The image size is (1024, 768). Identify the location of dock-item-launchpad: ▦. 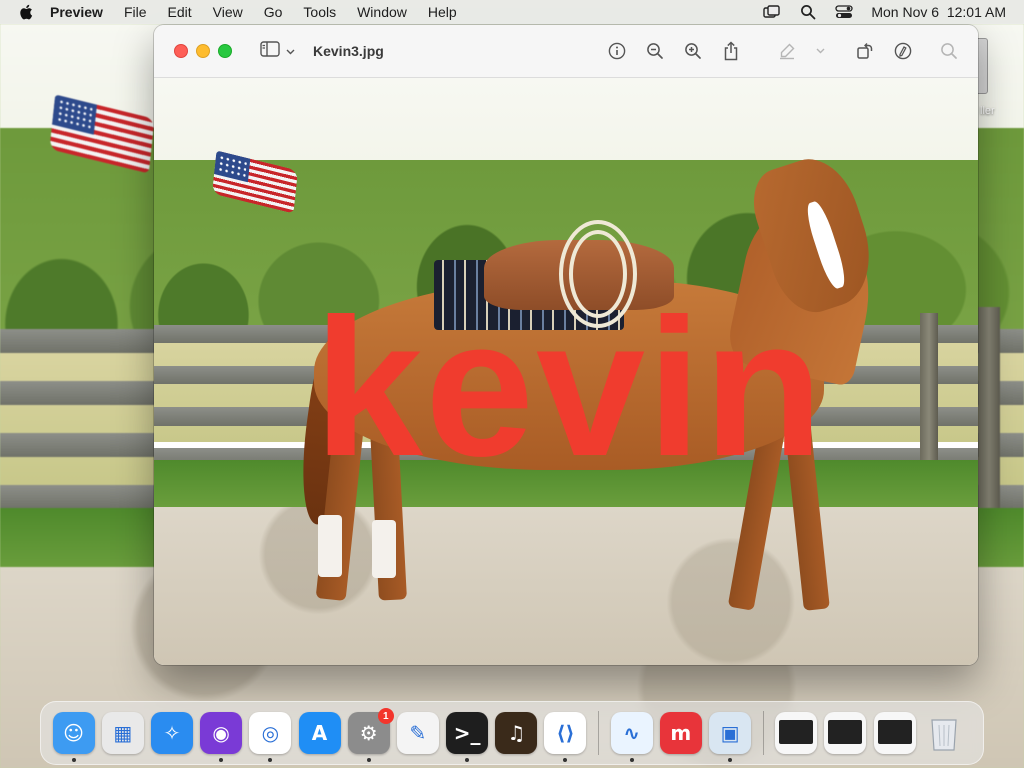
(122, 733).